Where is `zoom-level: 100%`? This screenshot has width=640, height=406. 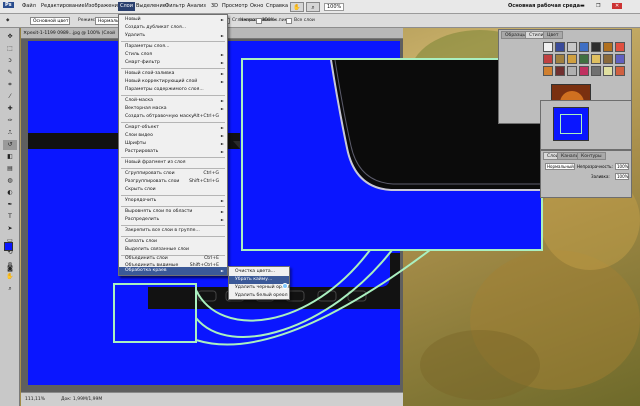 zoom-level: 100% is located at coordinates (334, 7).